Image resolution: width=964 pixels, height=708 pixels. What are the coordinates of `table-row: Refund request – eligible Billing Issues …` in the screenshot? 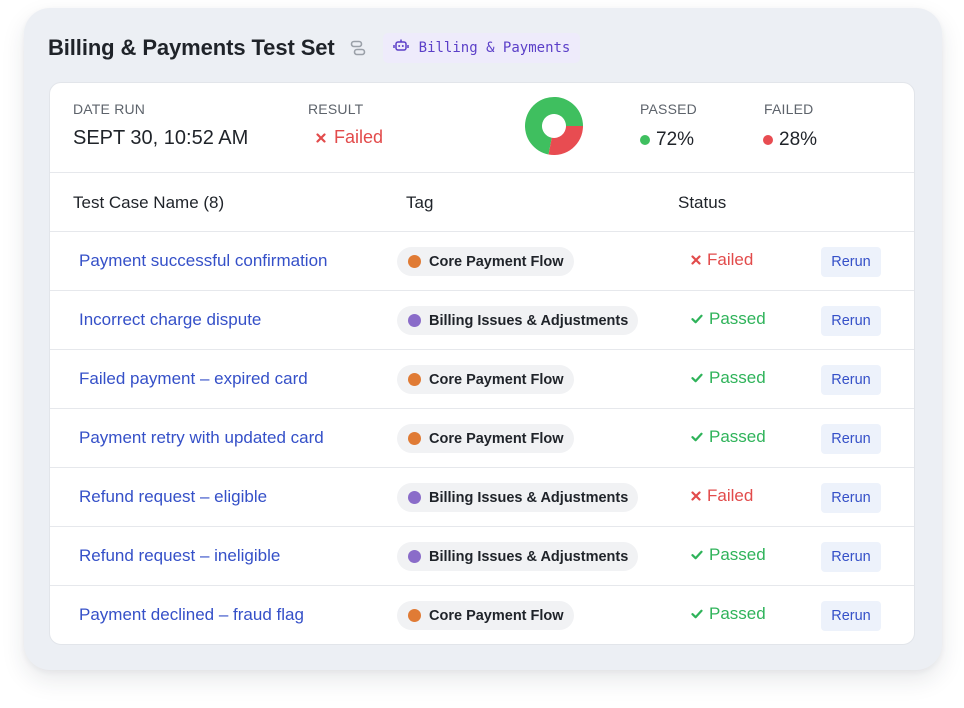 It's located at (482, 497).